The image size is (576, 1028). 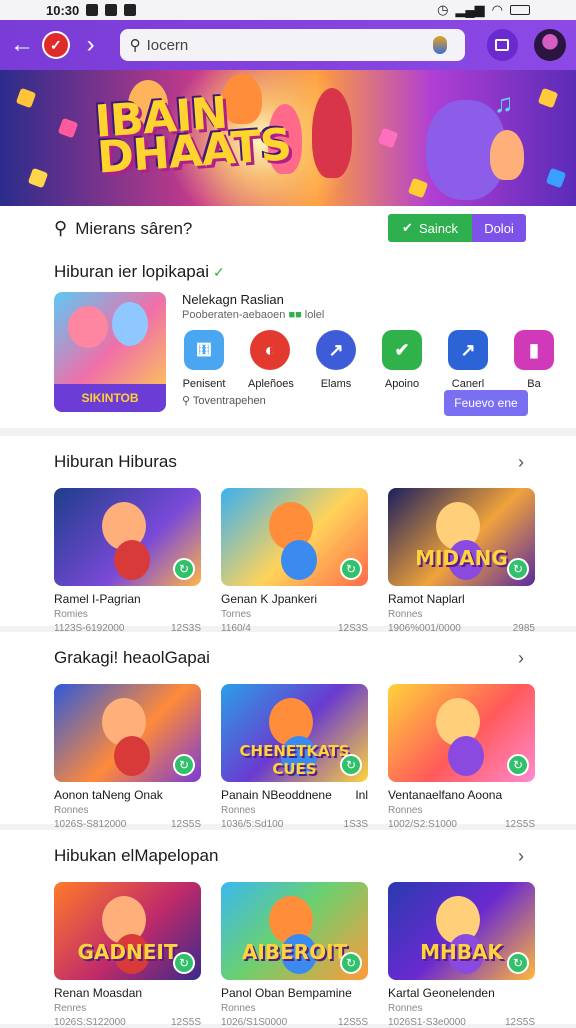 I want to click on card-meta: 1026S-S812000 12S5S, so click(x=127, y=824).